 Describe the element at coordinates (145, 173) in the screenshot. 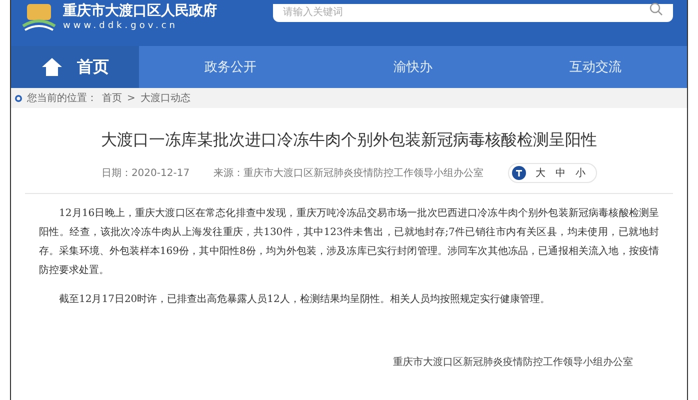

I see `article-date: 日期：2020-12-17` at that location.